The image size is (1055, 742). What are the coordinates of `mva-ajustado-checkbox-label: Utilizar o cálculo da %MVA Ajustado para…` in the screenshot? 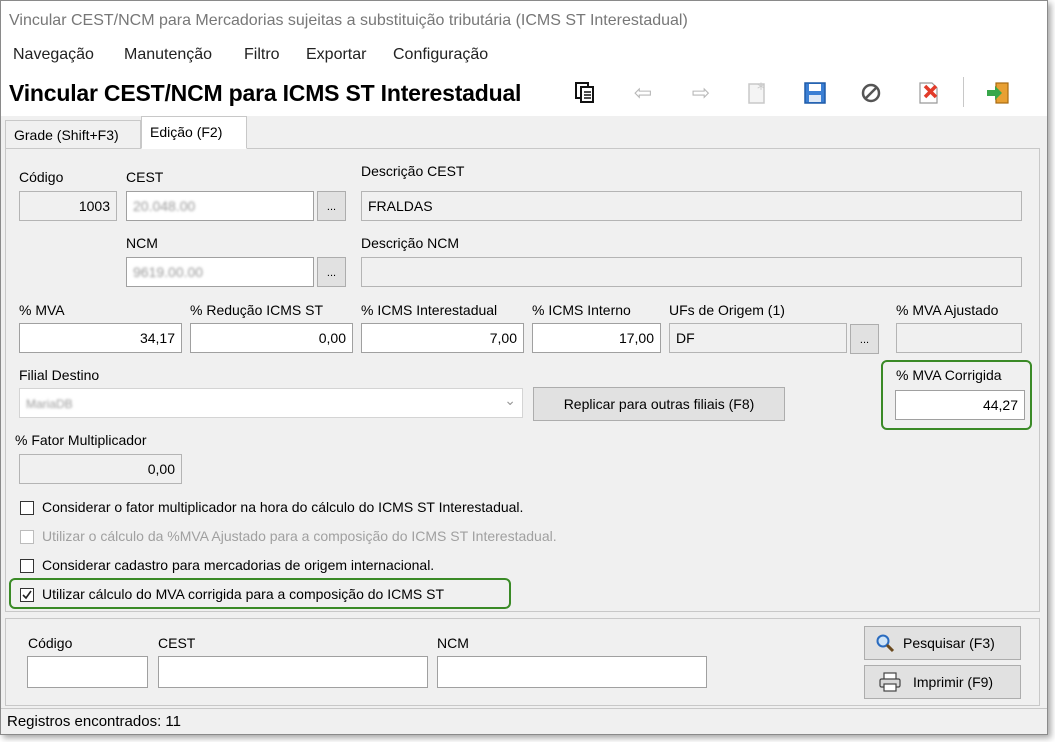 It's located at (299, 536).